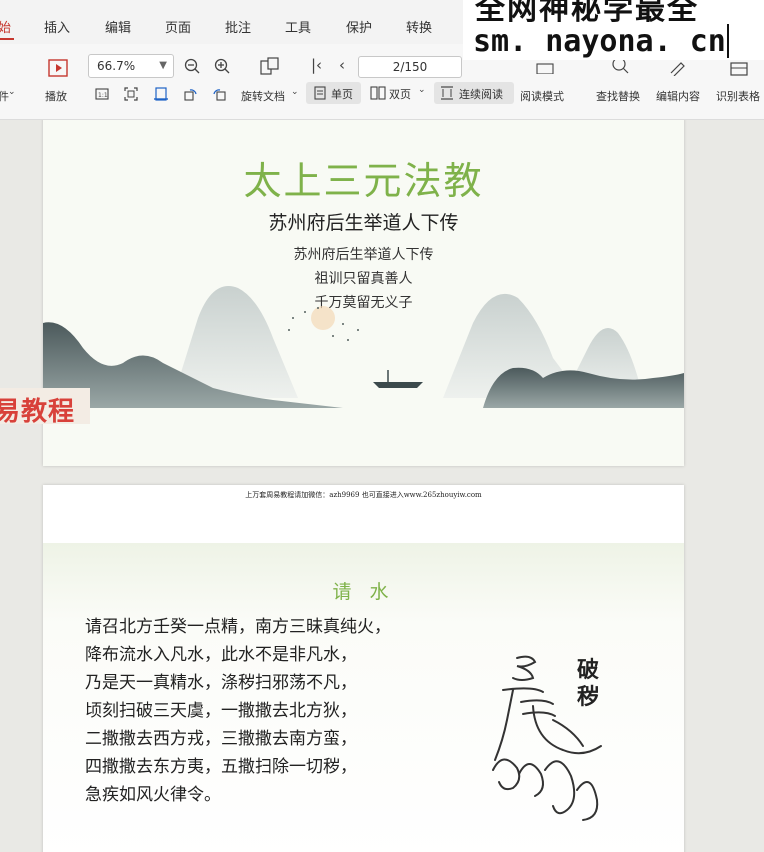  I want to click on fit-page-icon, so click(131, 94).